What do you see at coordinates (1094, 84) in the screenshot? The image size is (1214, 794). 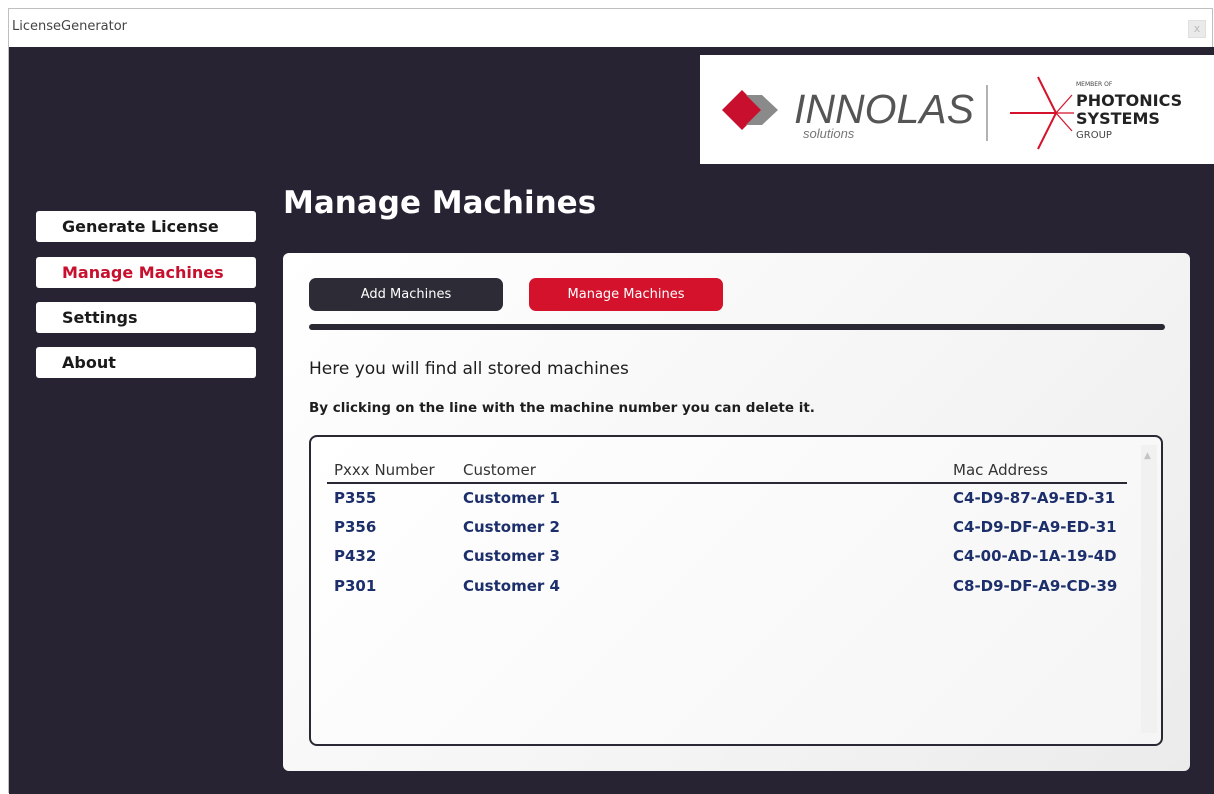 I see `logo-member-of: MEMBER OF` at bounding box center [1094, 84].